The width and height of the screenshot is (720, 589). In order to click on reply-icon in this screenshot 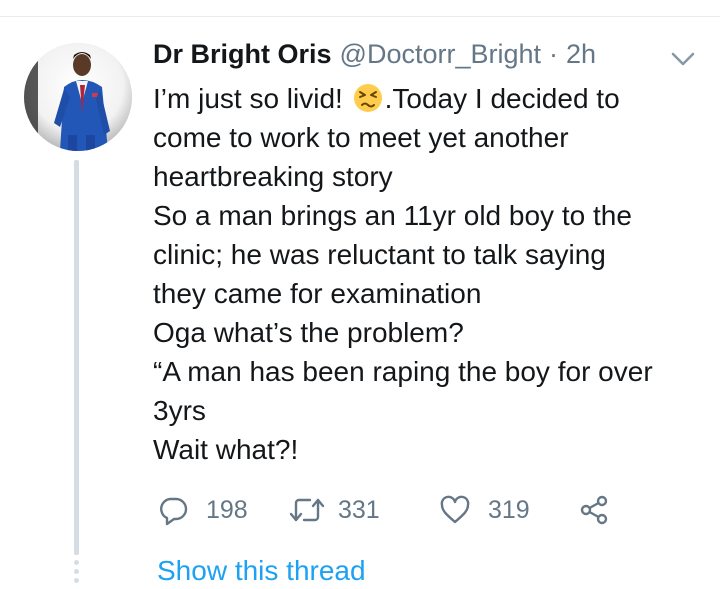, I will do `click(174, 511)`.